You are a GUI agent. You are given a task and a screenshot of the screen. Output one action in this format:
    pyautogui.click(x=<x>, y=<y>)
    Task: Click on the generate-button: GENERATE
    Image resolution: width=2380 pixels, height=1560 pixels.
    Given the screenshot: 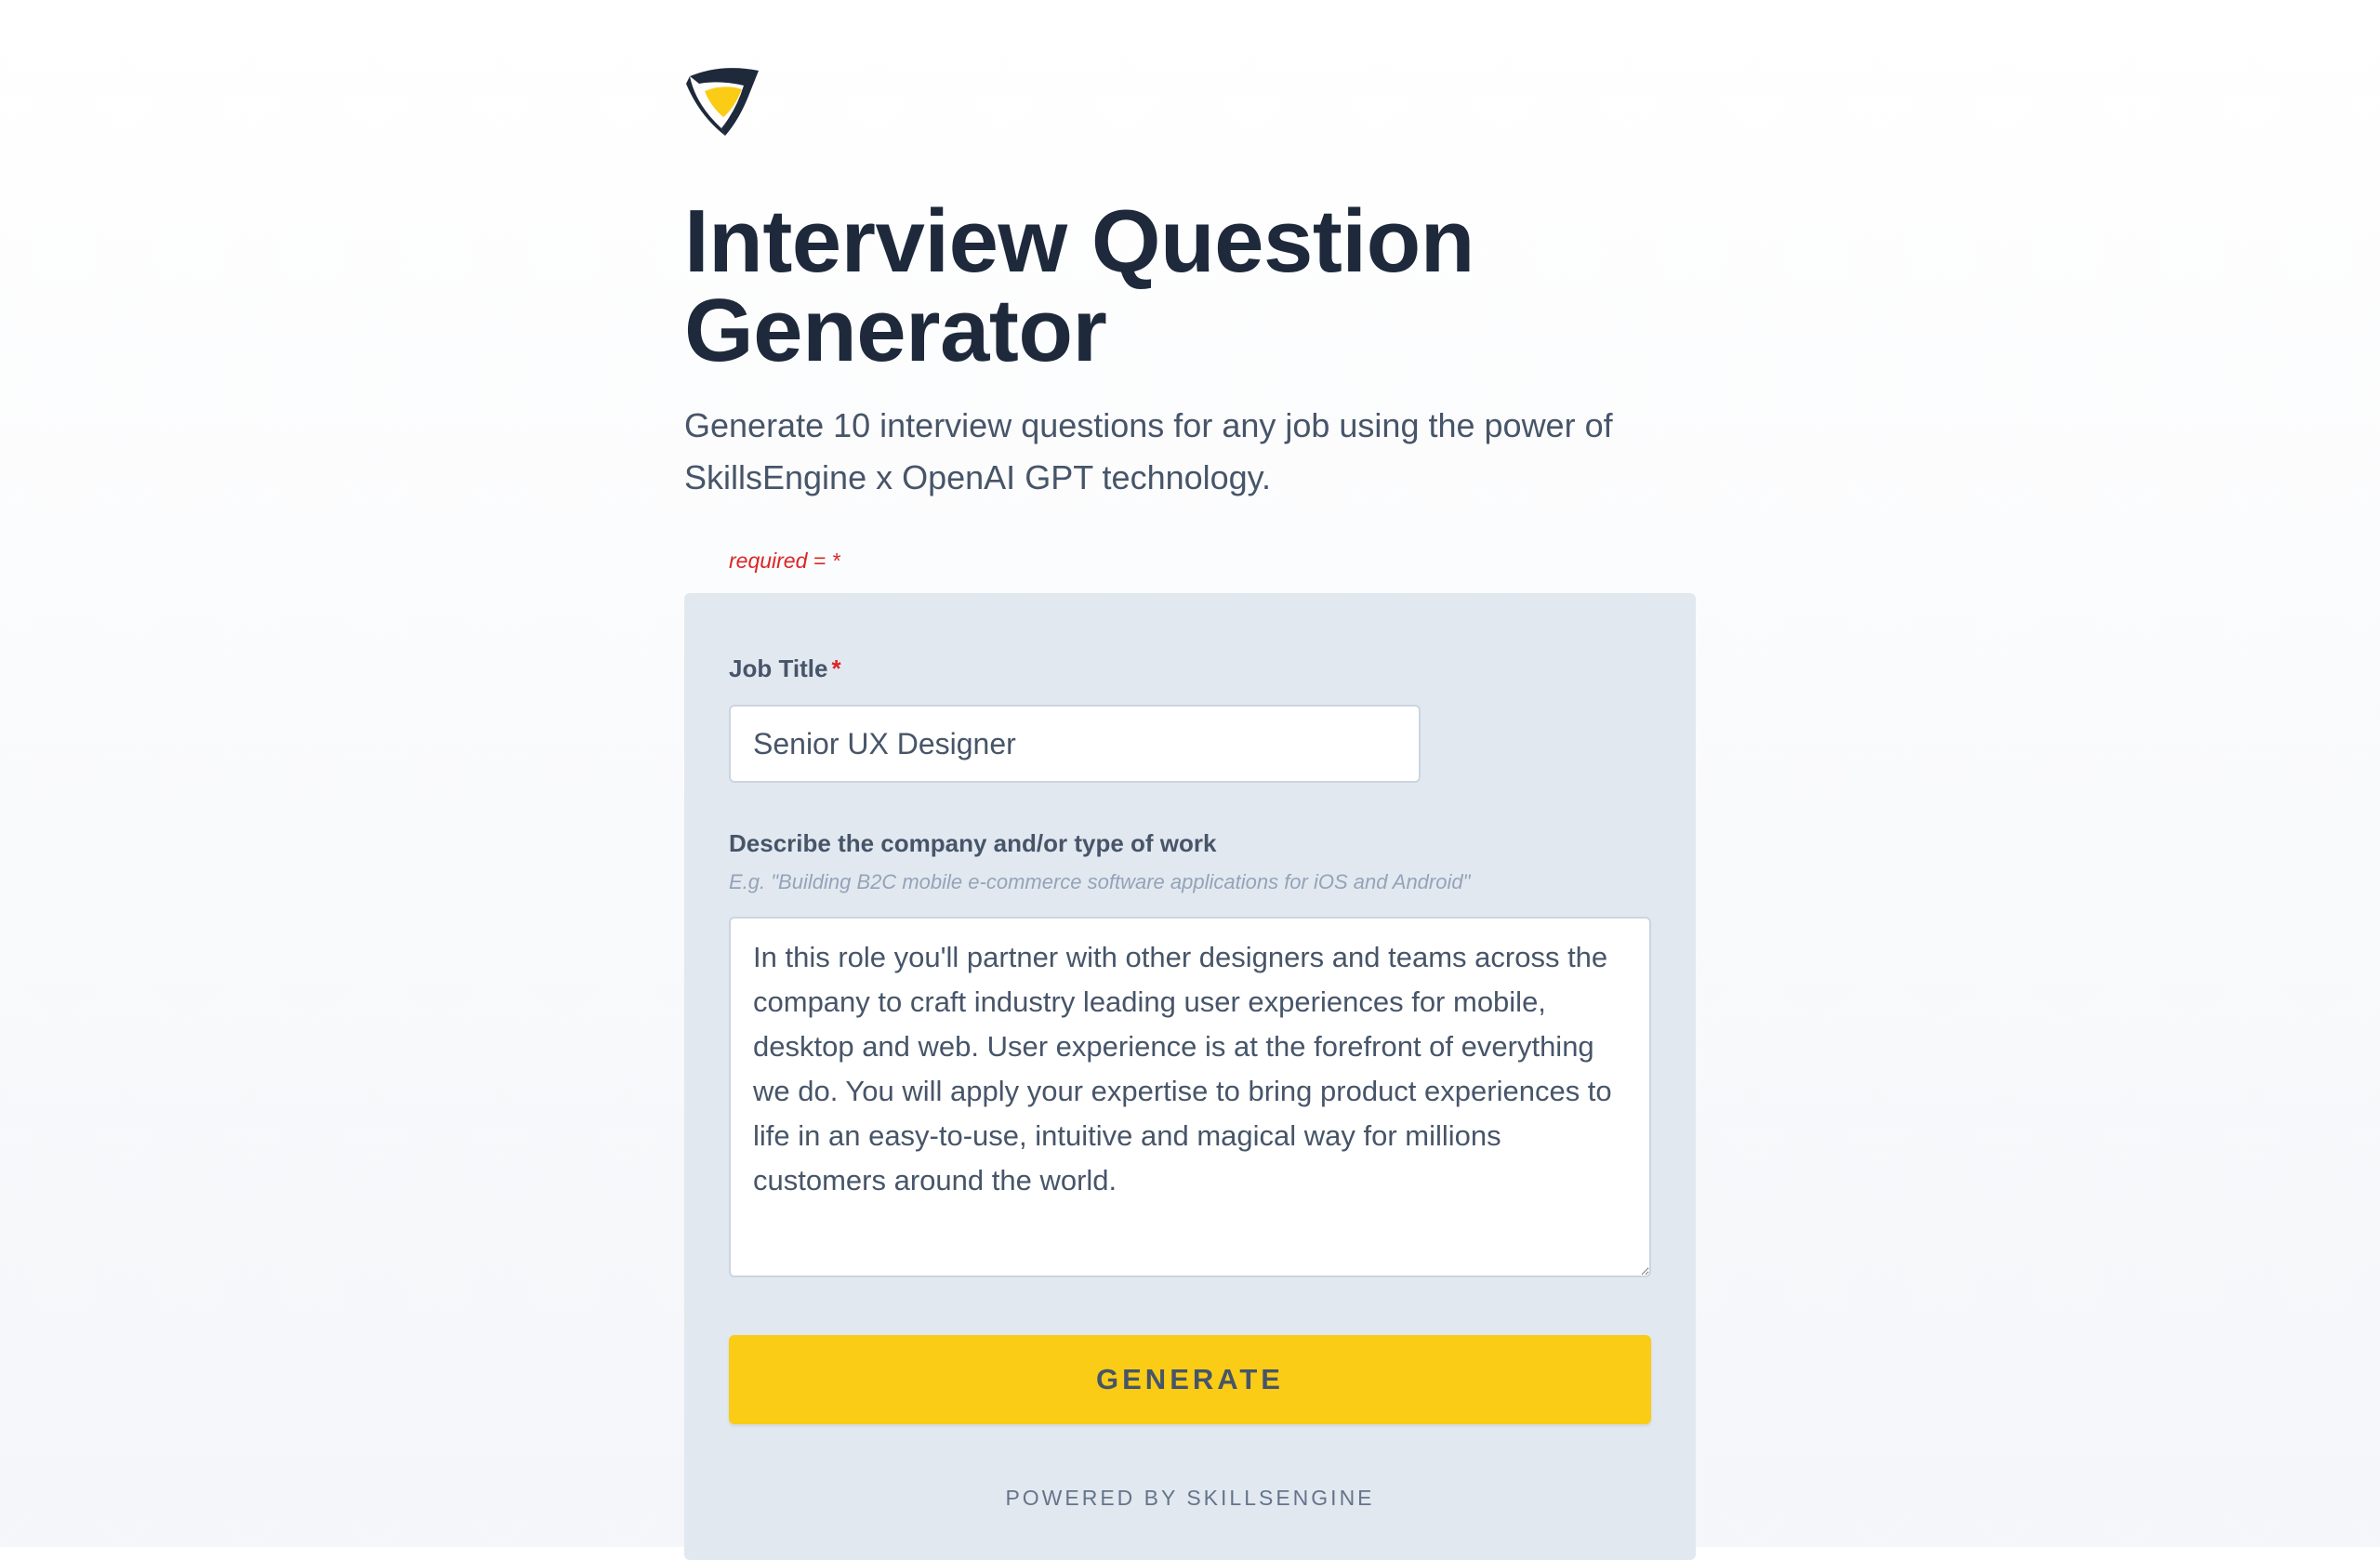 What is the action you would take?
    pyautogui.click(x=1190, y=1379)
    